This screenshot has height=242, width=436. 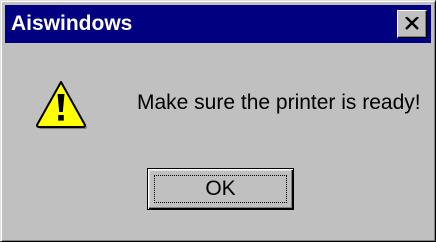 I want to click on dialog-message: Make sure the printer is ready!, so click(x=279, y=102).